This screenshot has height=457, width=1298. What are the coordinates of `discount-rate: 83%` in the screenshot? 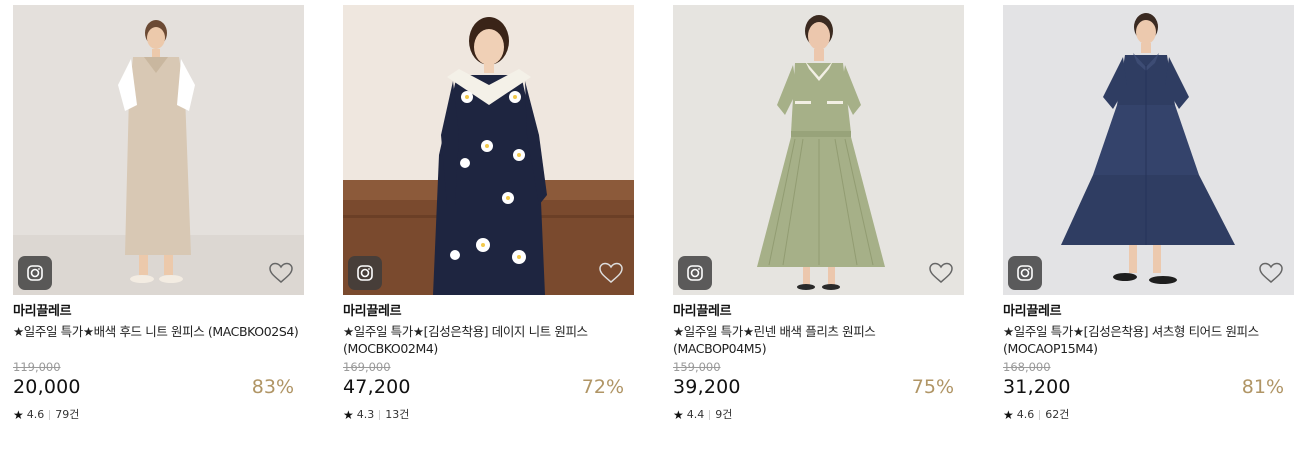 It's located at (272, 387).